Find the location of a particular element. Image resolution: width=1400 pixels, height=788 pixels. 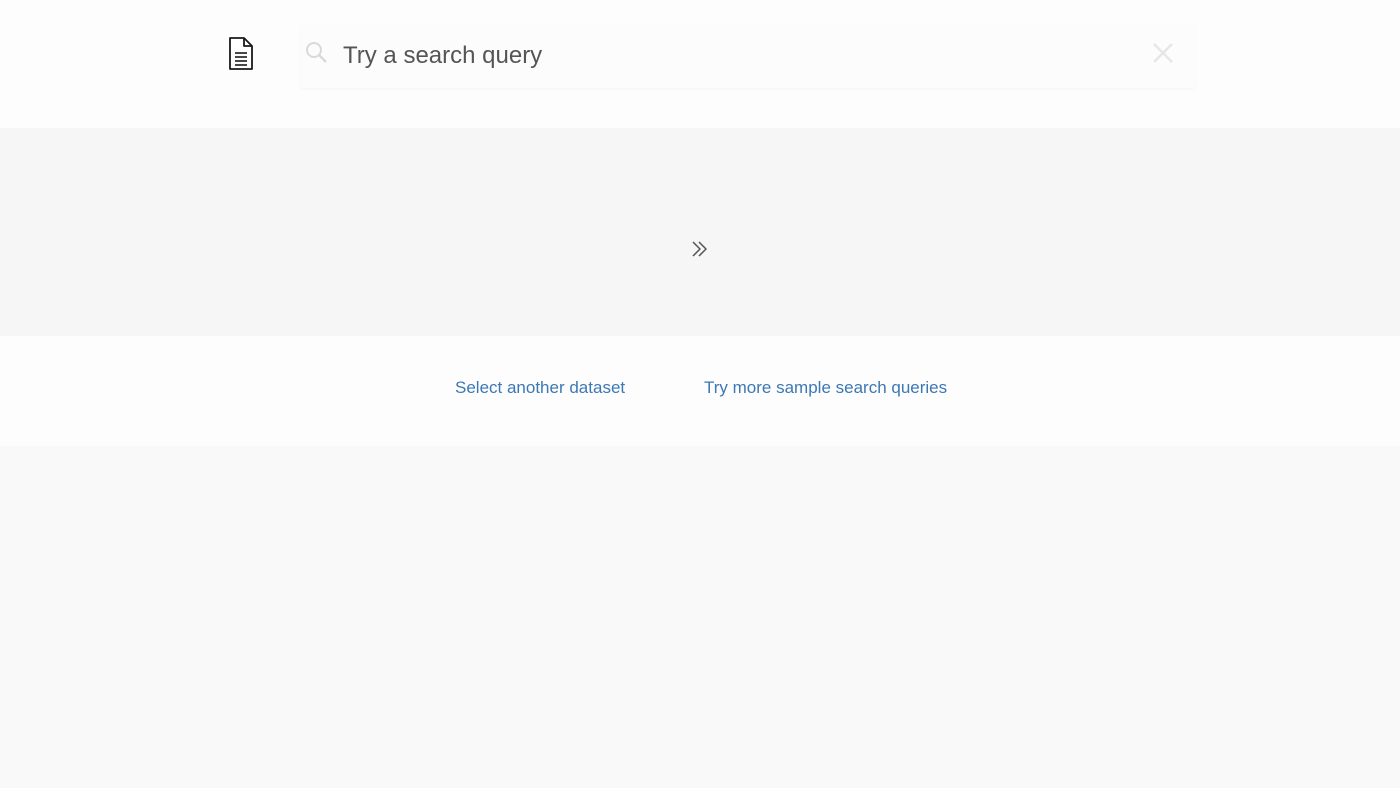

document-icon is located at coordinates (241, 54).